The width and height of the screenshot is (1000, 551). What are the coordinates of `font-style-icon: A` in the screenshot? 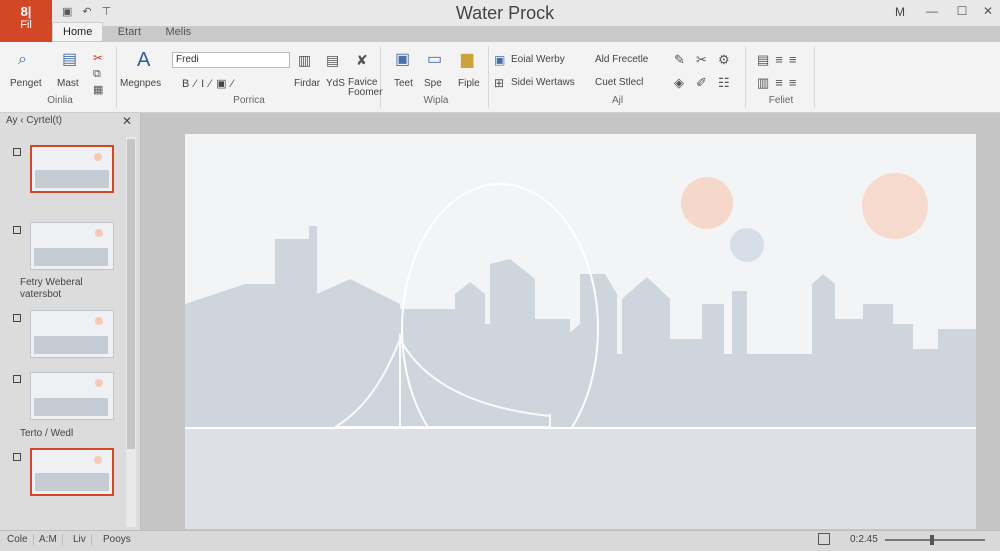 It's located at (143, 60).